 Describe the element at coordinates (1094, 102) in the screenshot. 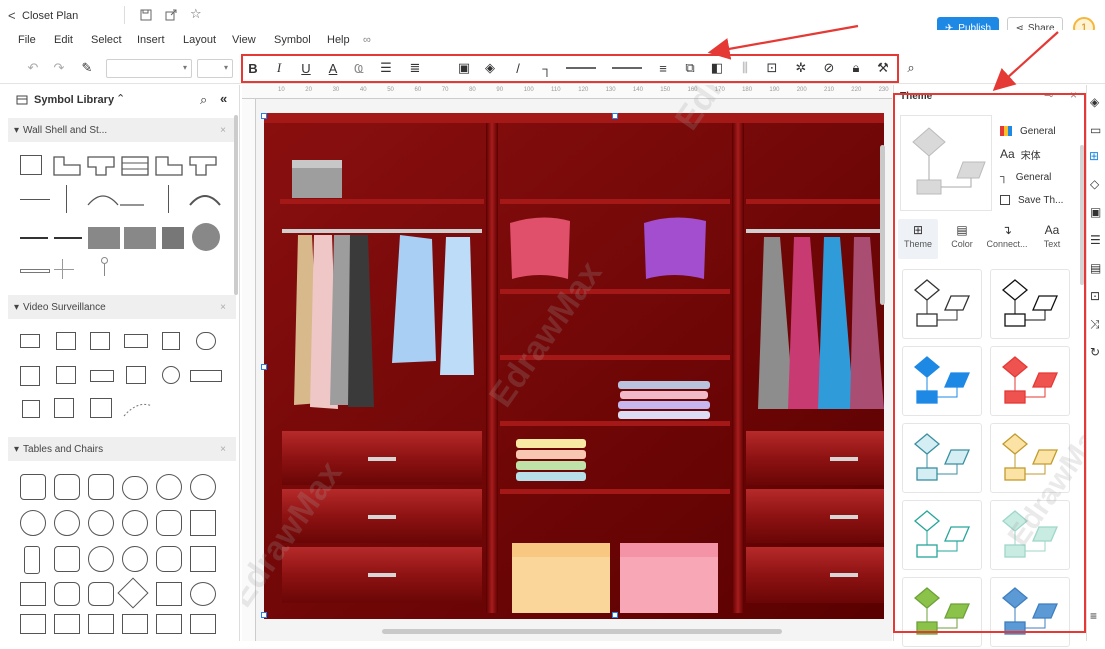

I see `fill-icon: ◈` at that location.